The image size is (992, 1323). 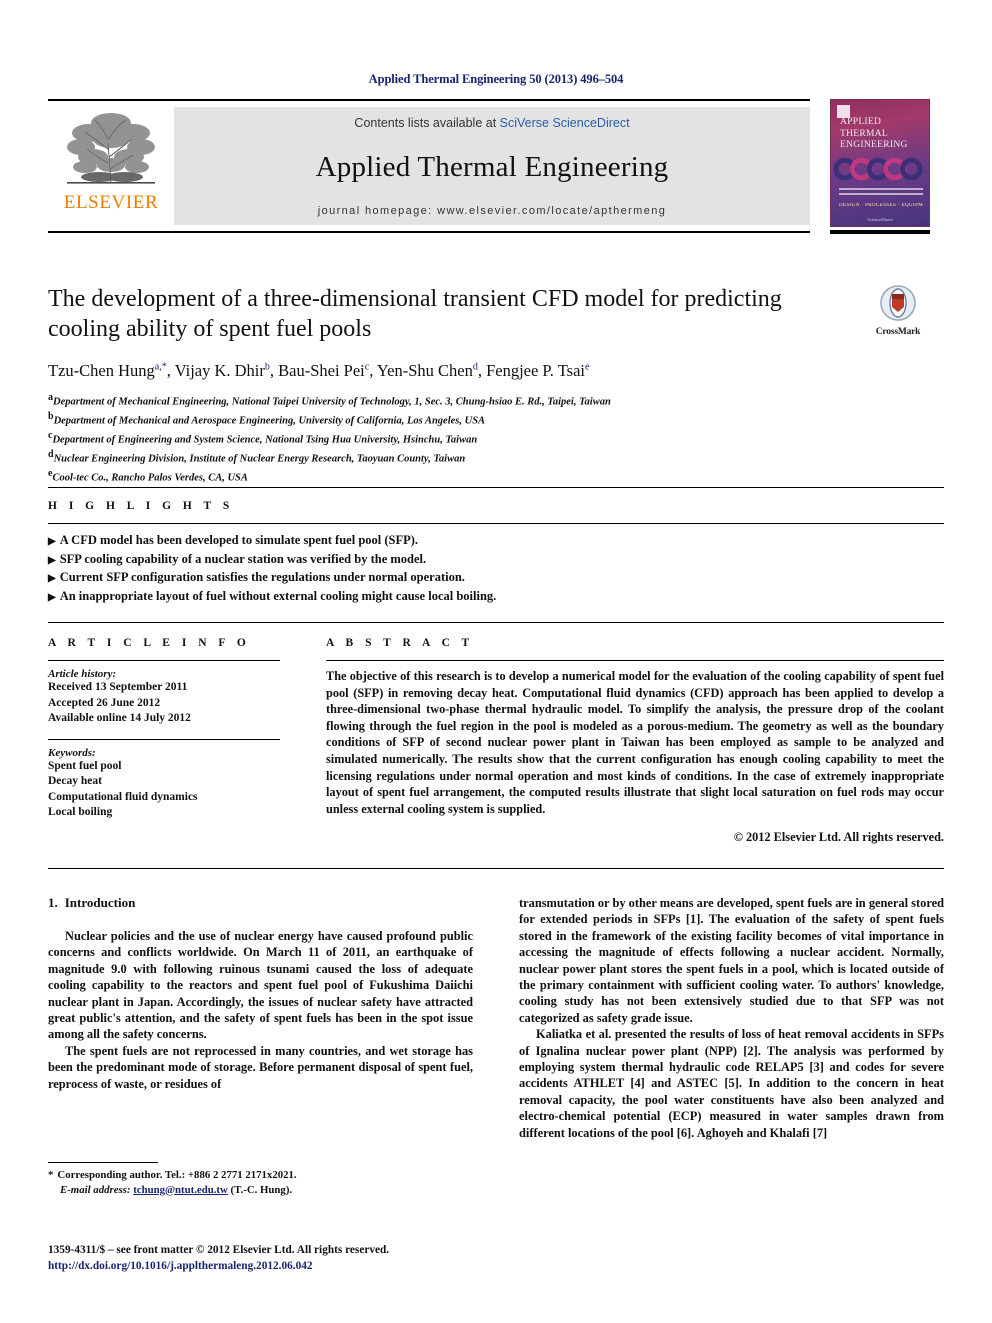 What do you see at coordinates (367, 367) in the screenshot?
I see `author-marks: c` at bounding box center [367, 367].